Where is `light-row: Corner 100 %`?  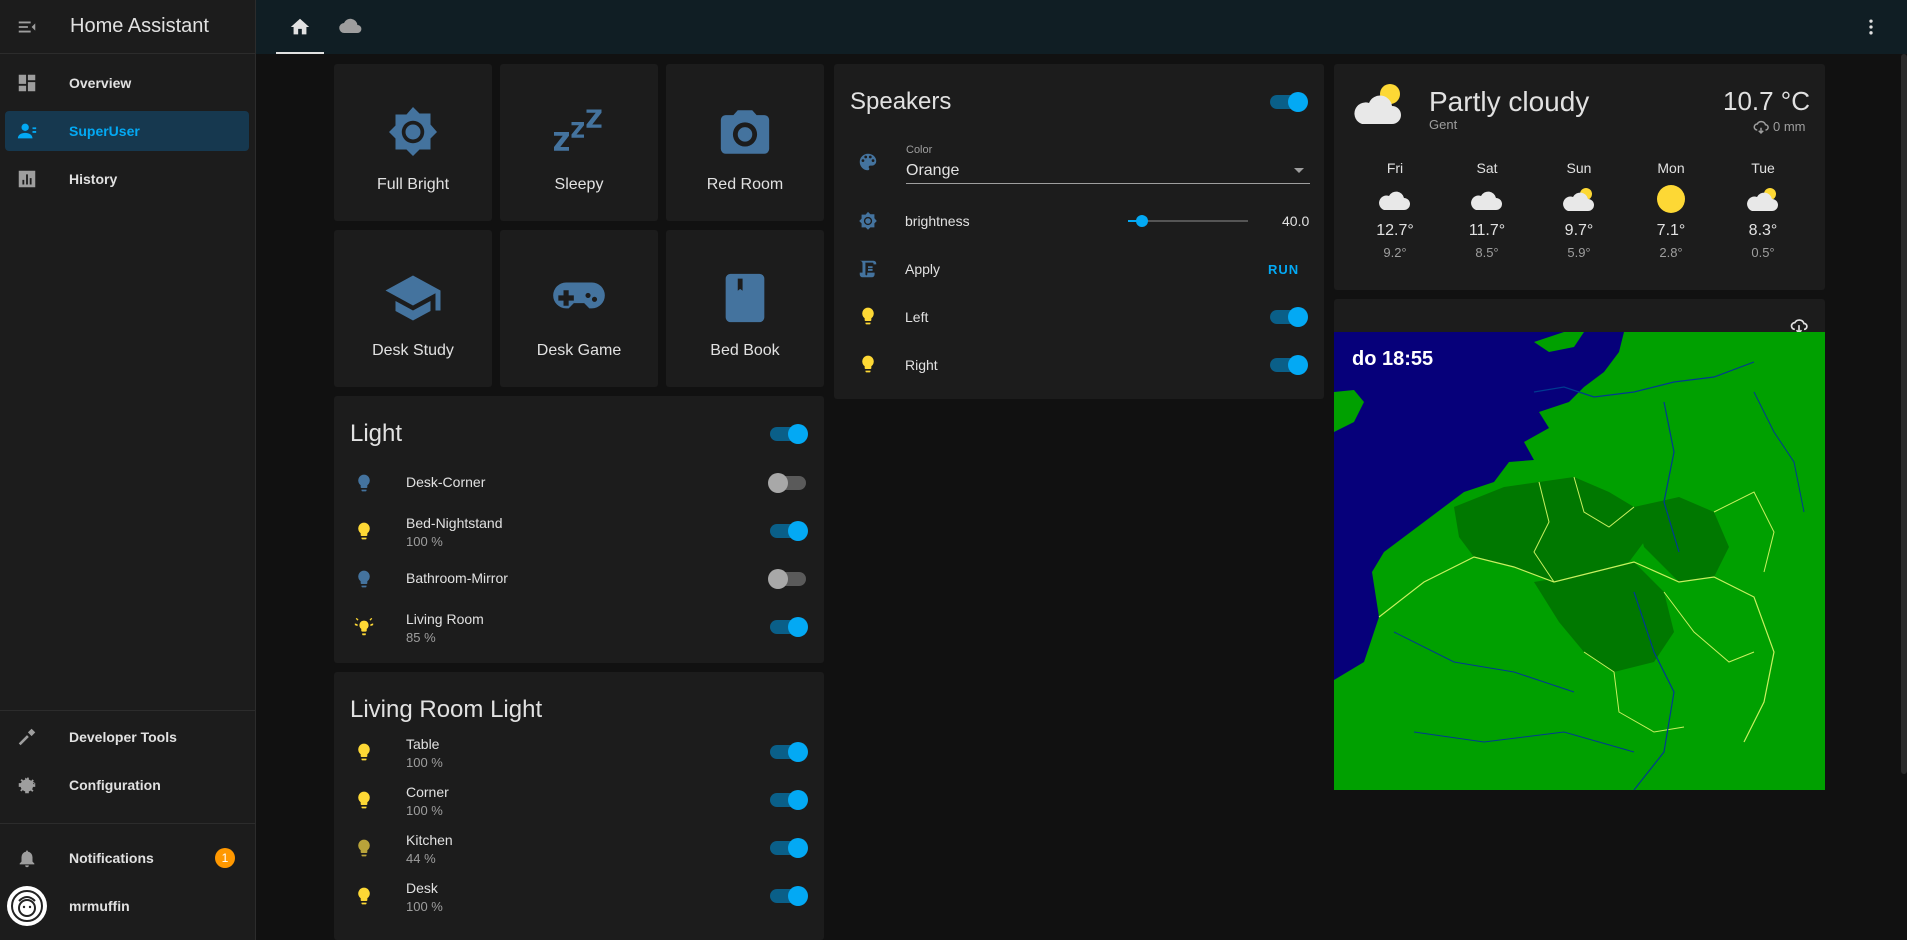 light-row: Corner 100 % is located at coordinates (579, 800).